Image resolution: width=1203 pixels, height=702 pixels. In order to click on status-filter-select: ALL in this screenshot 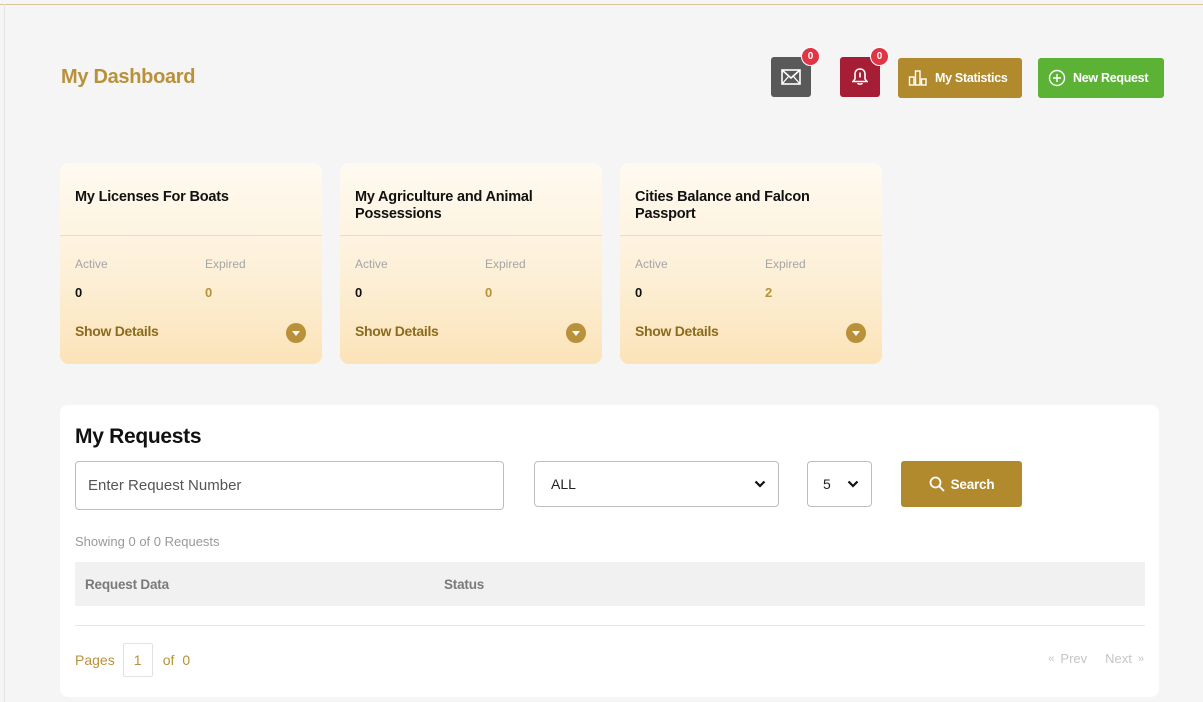, I will do `click(656, 484)`.